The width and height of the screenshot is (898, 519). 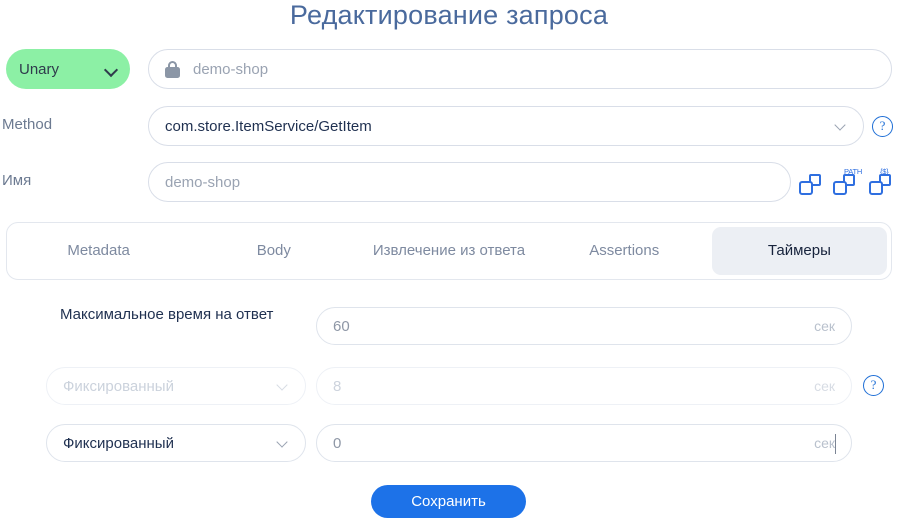 I want to click on max-response-time-value: 60, so click(x=341, y=326).